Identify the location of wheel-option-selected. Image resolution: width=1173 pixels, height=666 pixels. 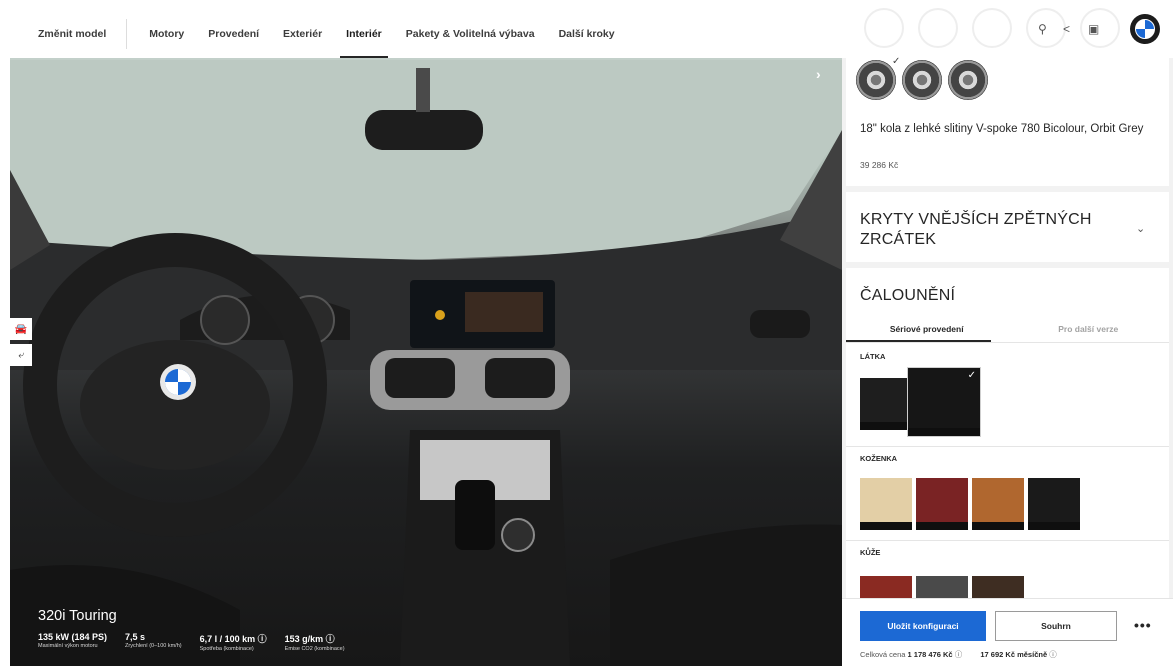
(876, 80).